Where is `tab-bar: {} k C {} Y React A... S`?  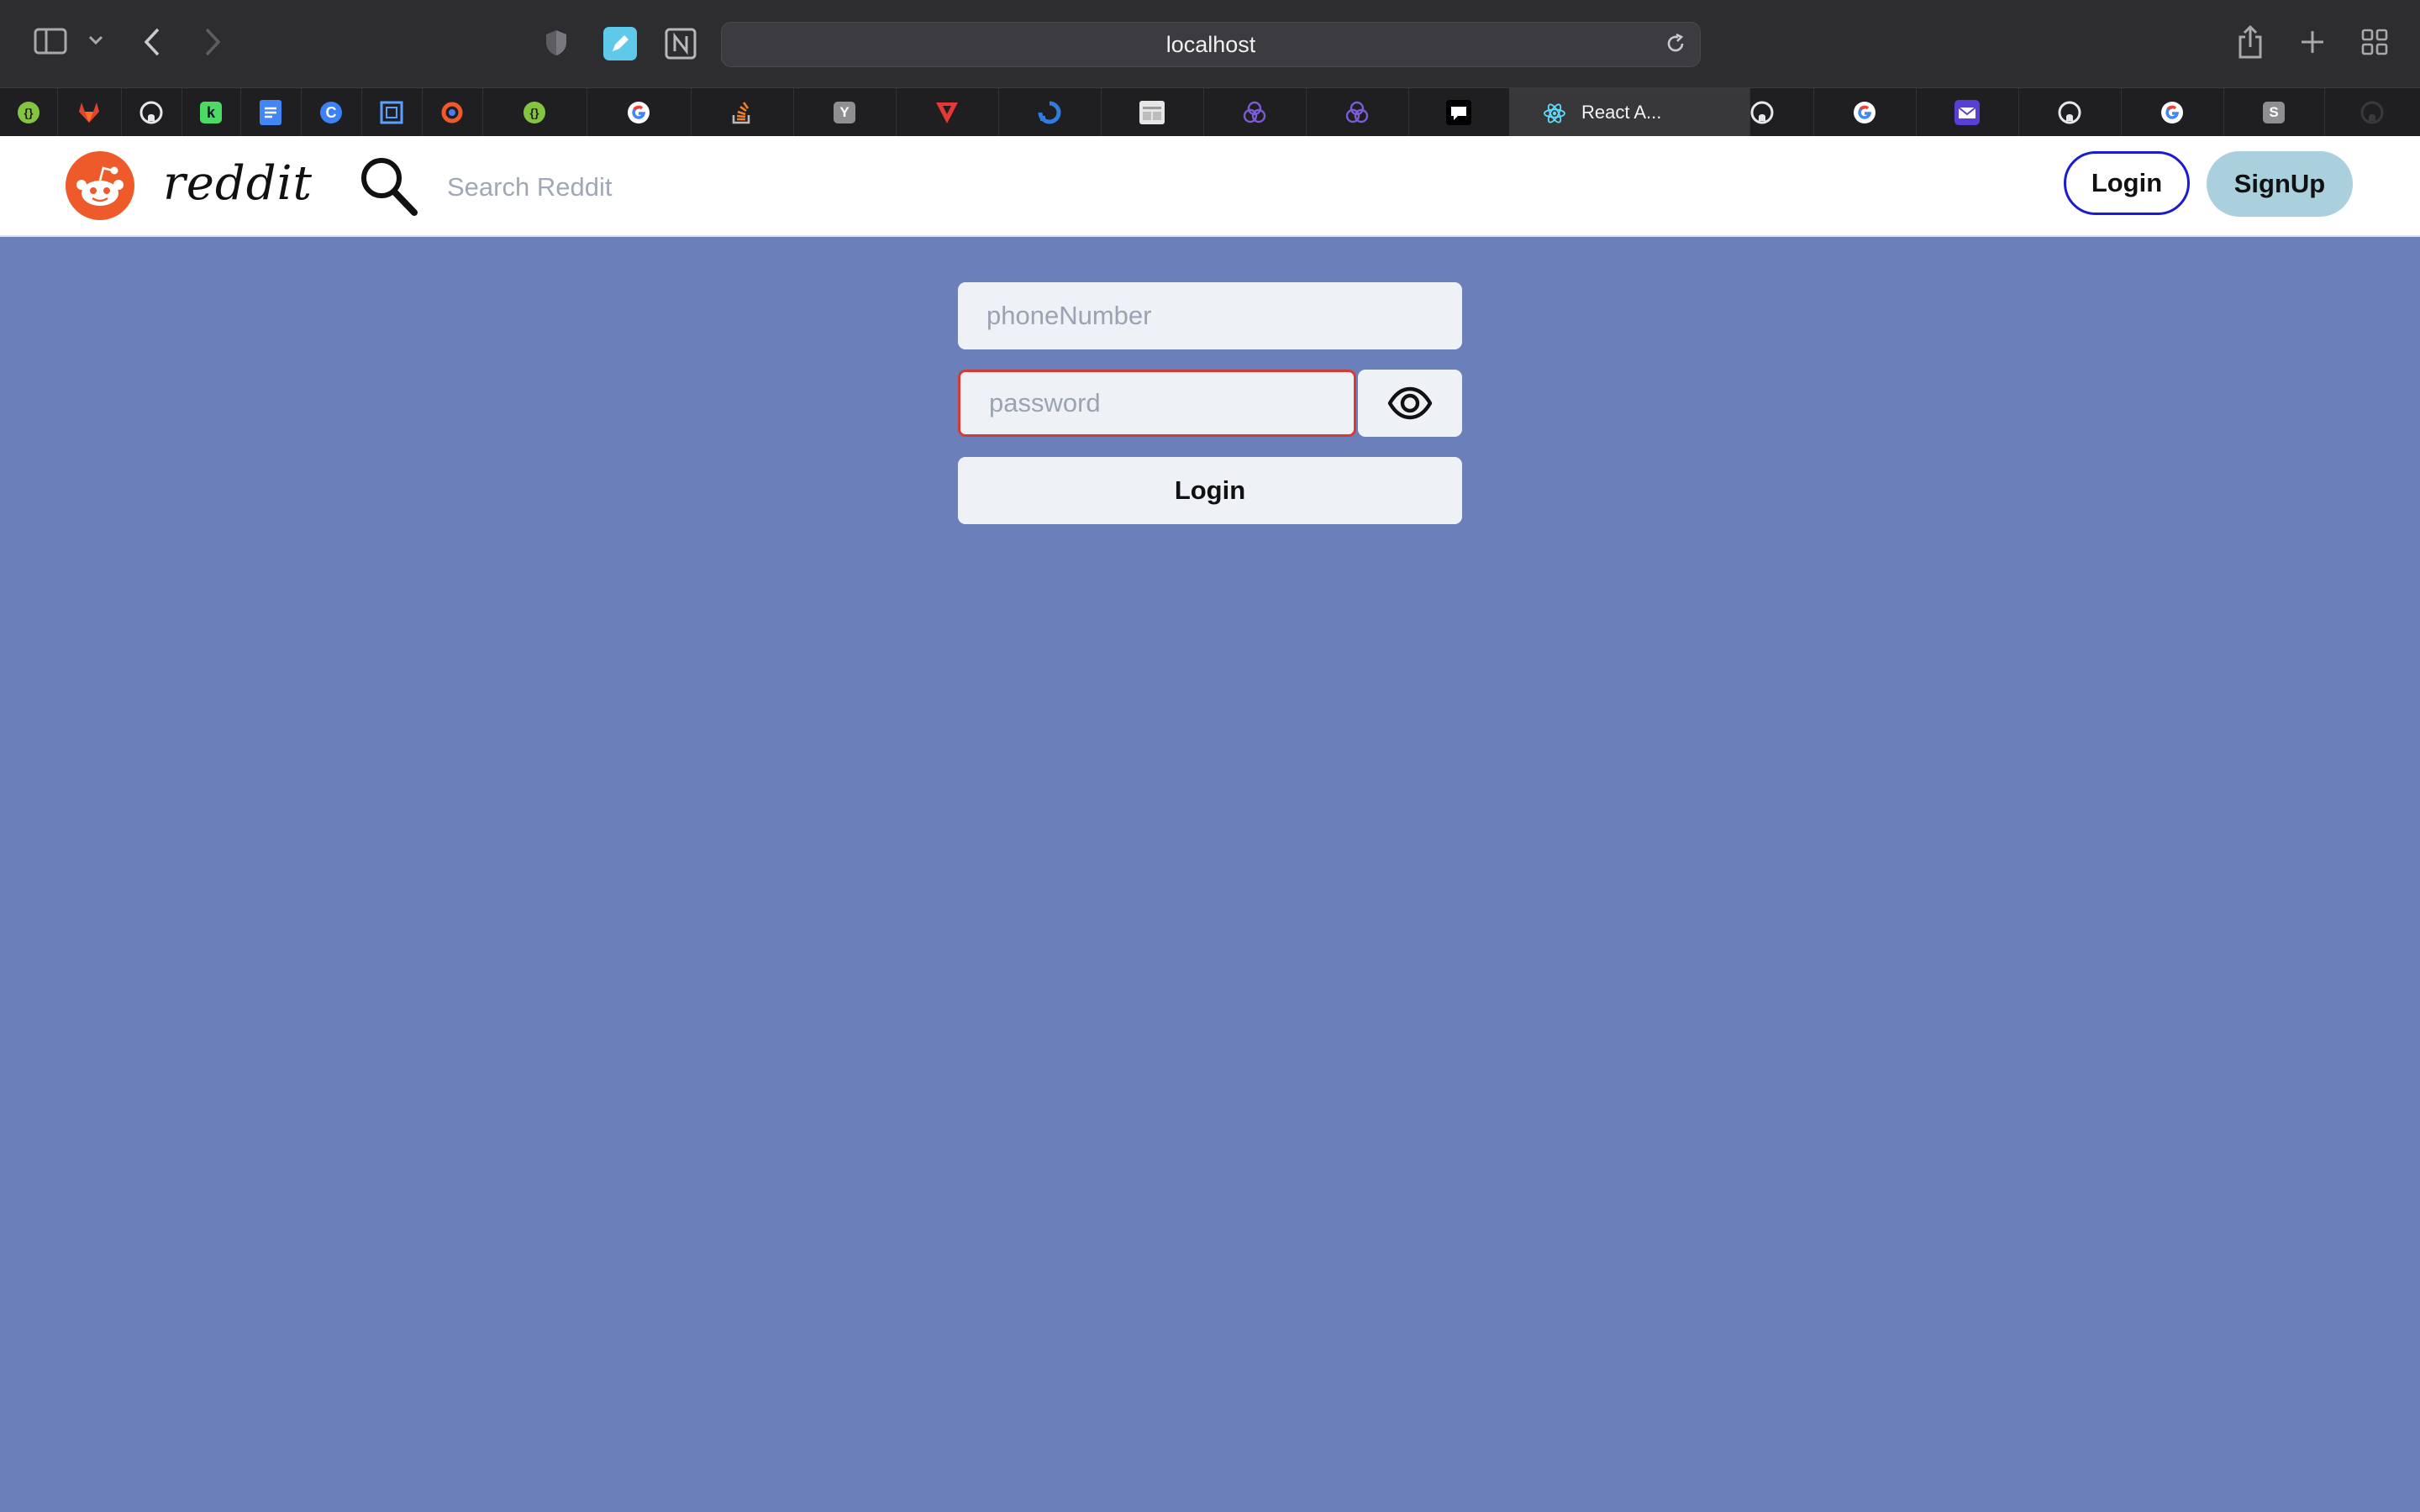
tab-bar: {} k C {} Y React A... S is located at coordinates (1210, 112).